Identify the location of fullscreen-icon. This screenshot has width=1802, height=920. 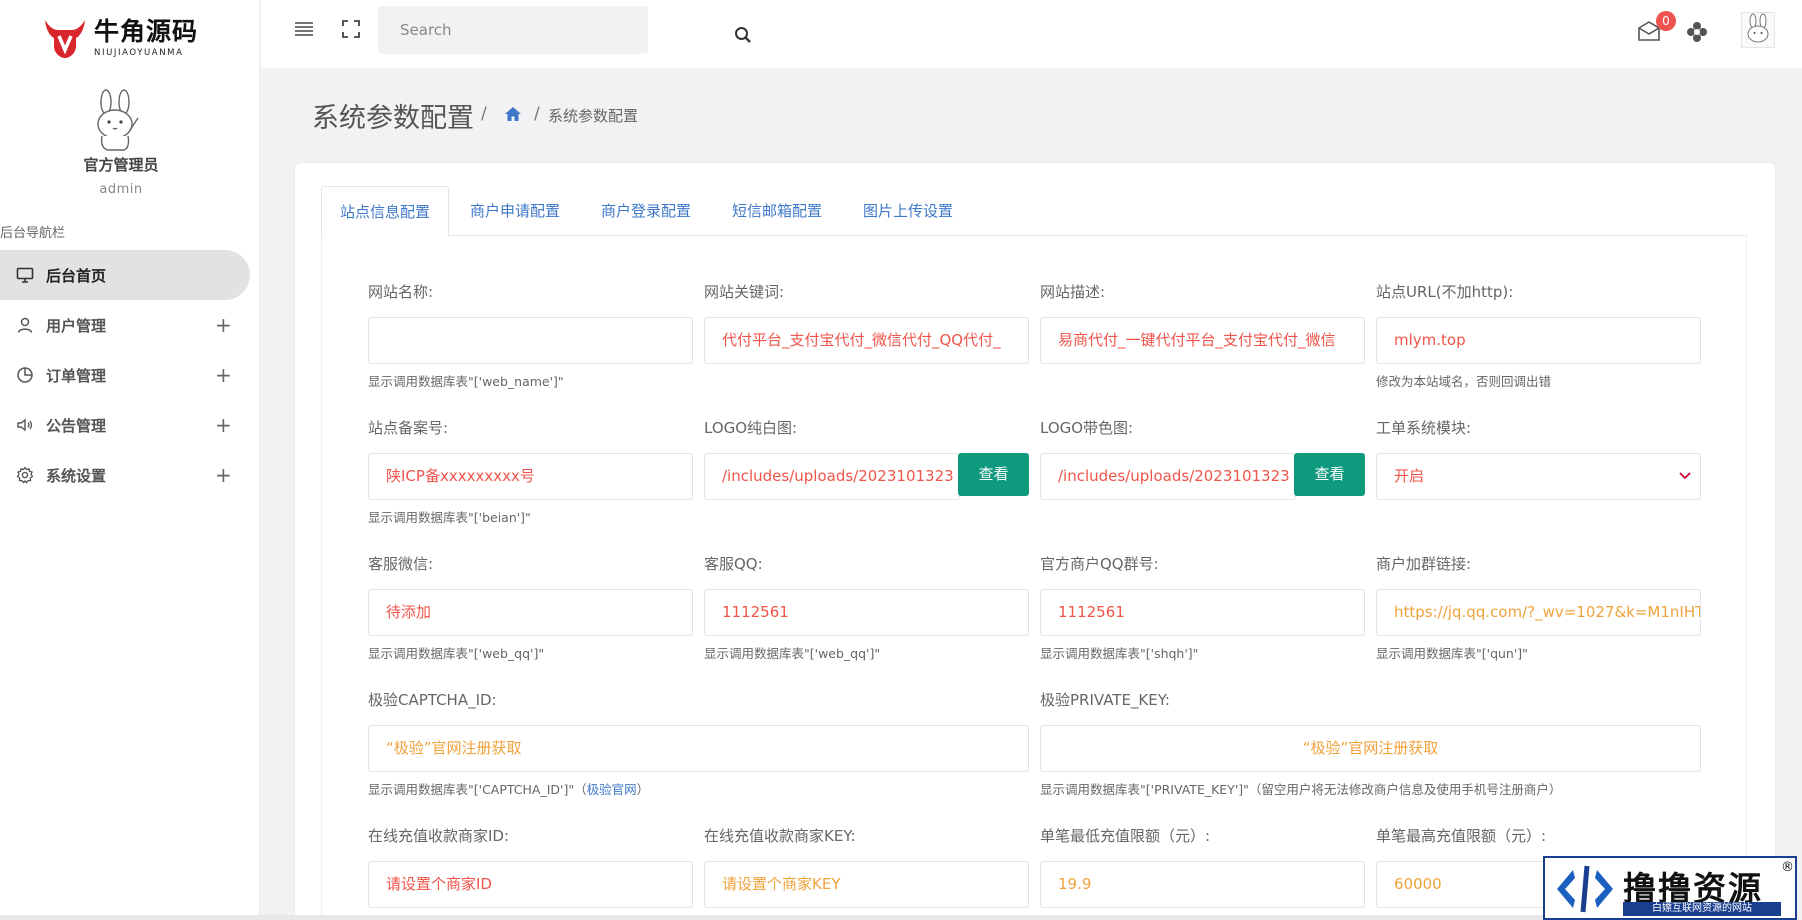
(351, 29).